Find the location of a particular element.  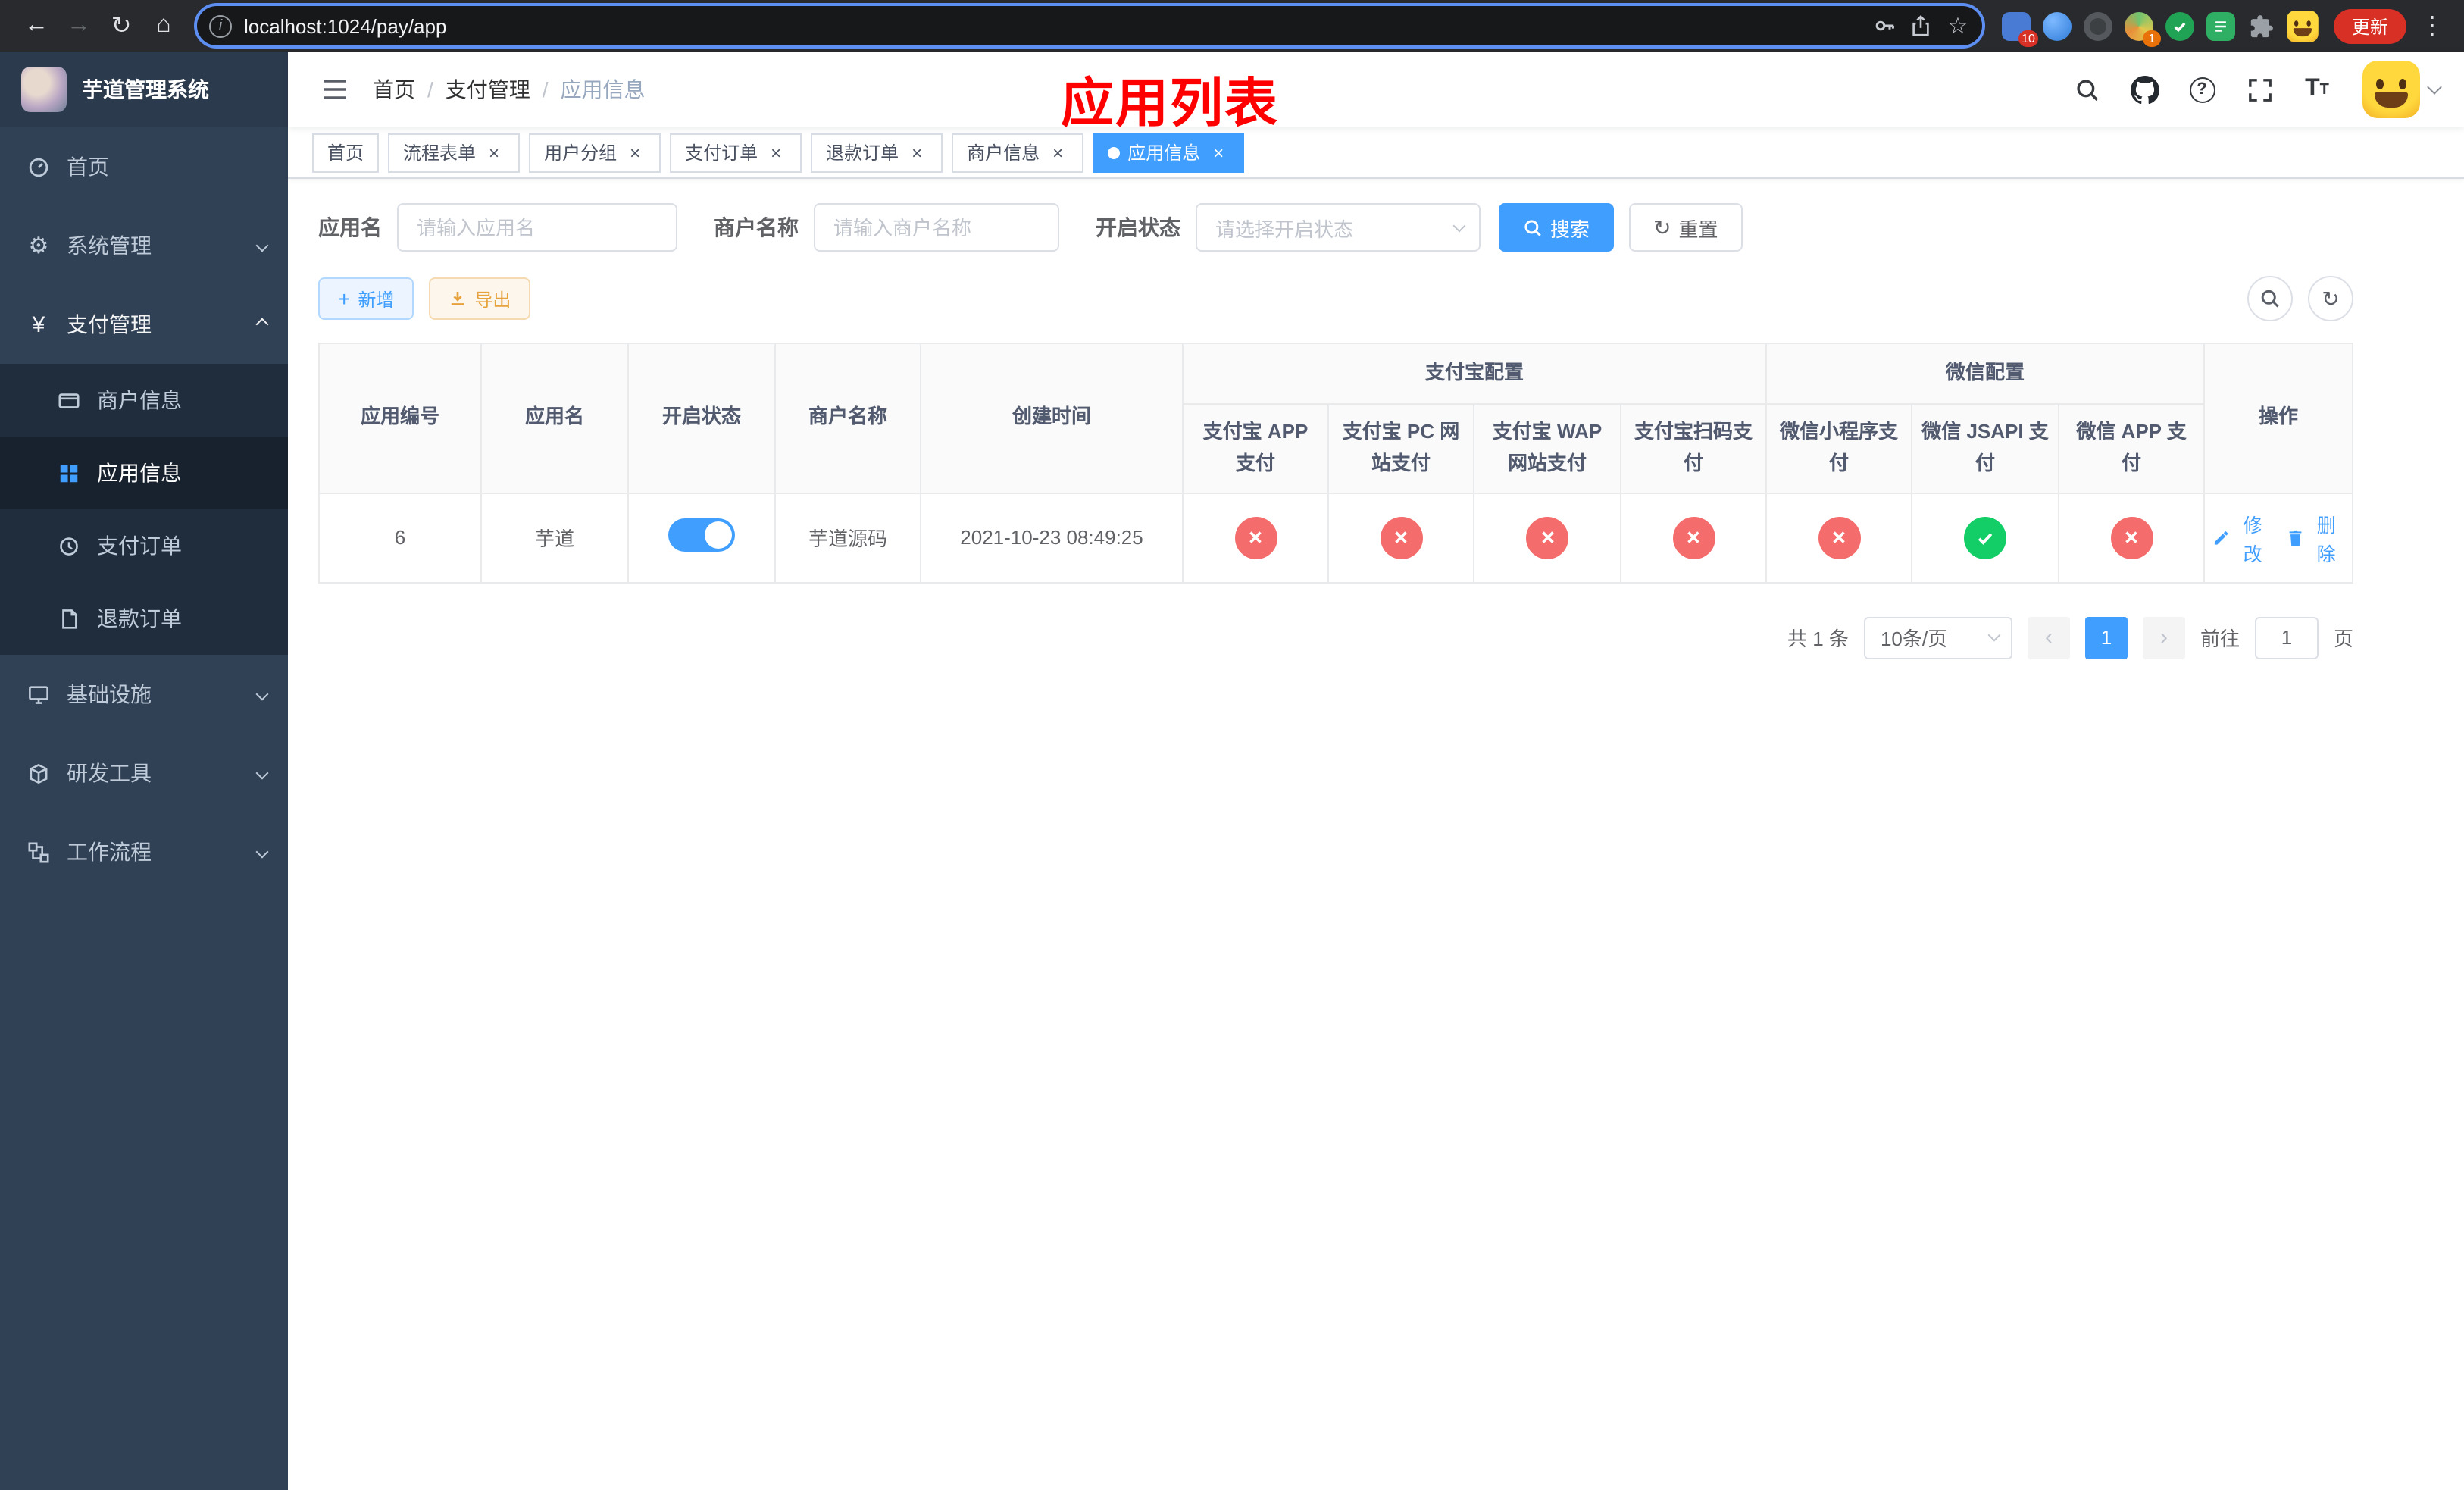

reload-icon: ↻ is located at coordinates (121, 26).